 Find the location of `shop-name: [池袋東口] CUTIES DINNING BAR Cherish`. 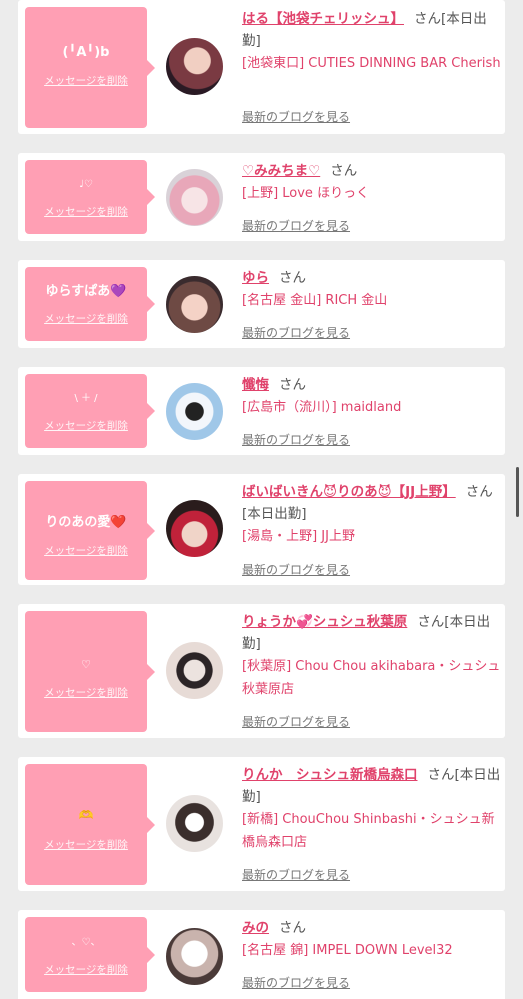

shop-name: [池袋東口] CUTIES DINNING BAR Cherish is located at coordinates (371, 63).